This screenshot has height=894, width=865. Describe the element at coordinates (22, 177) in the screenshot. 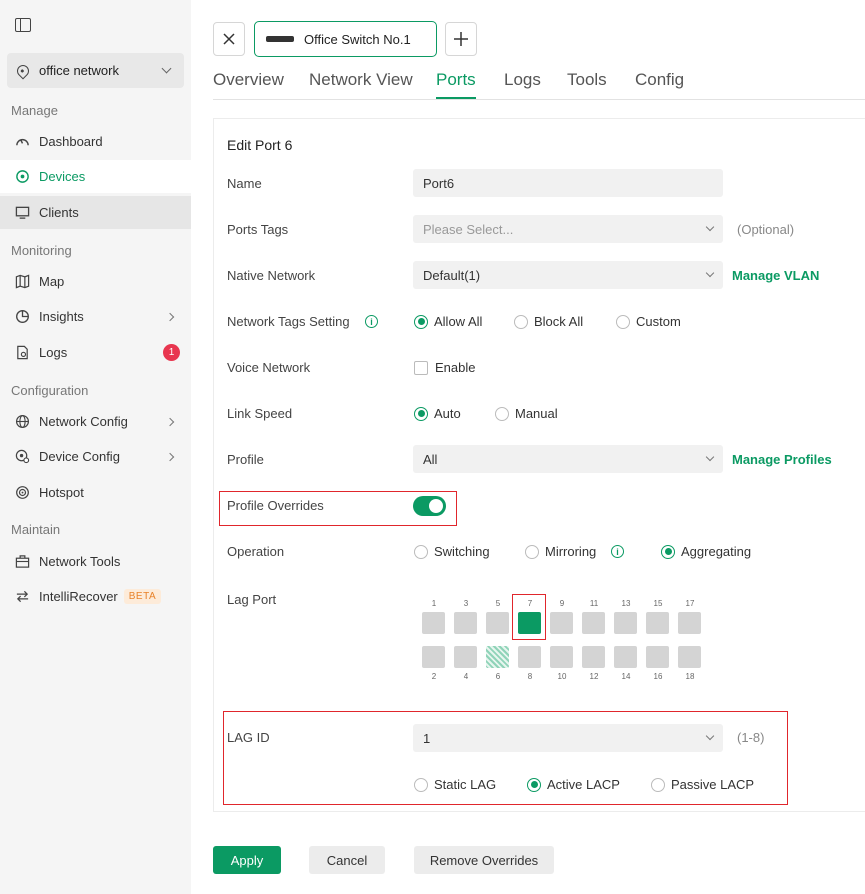

I see `device-icon` at that location.